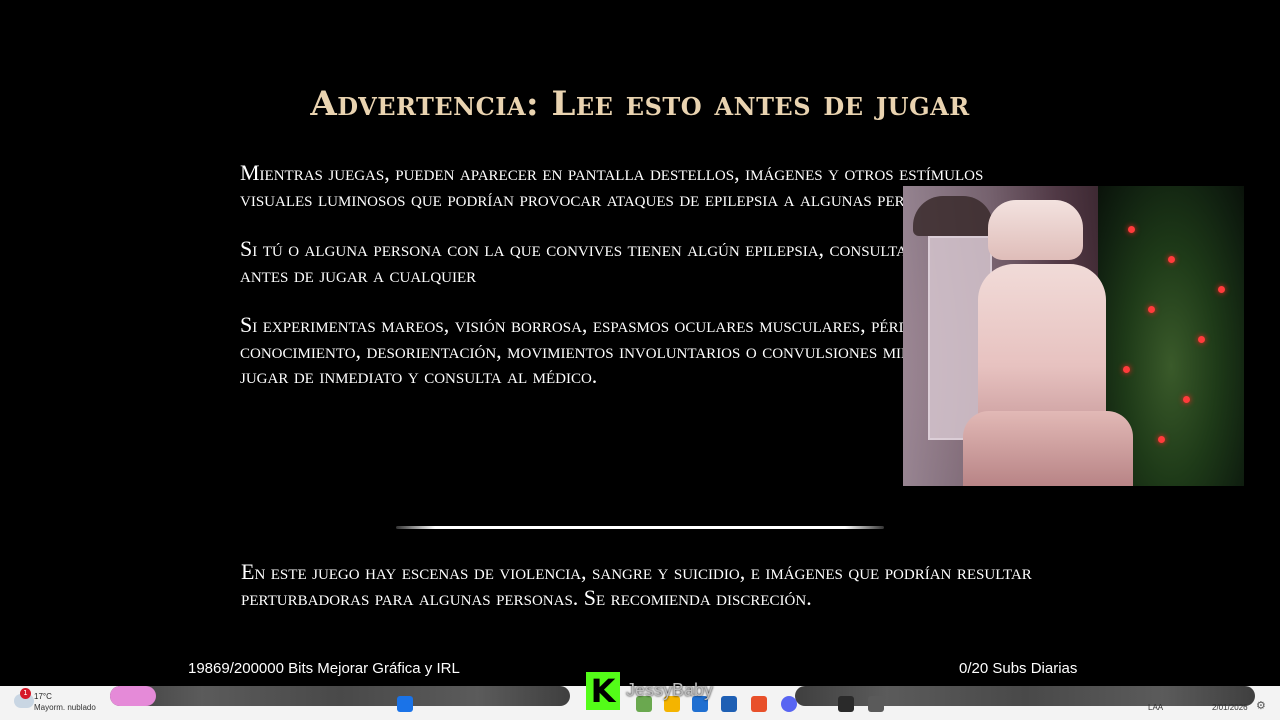  Describe the element at coordinates (759, 704) in the screenshot. I see `brave-icon` at that location.